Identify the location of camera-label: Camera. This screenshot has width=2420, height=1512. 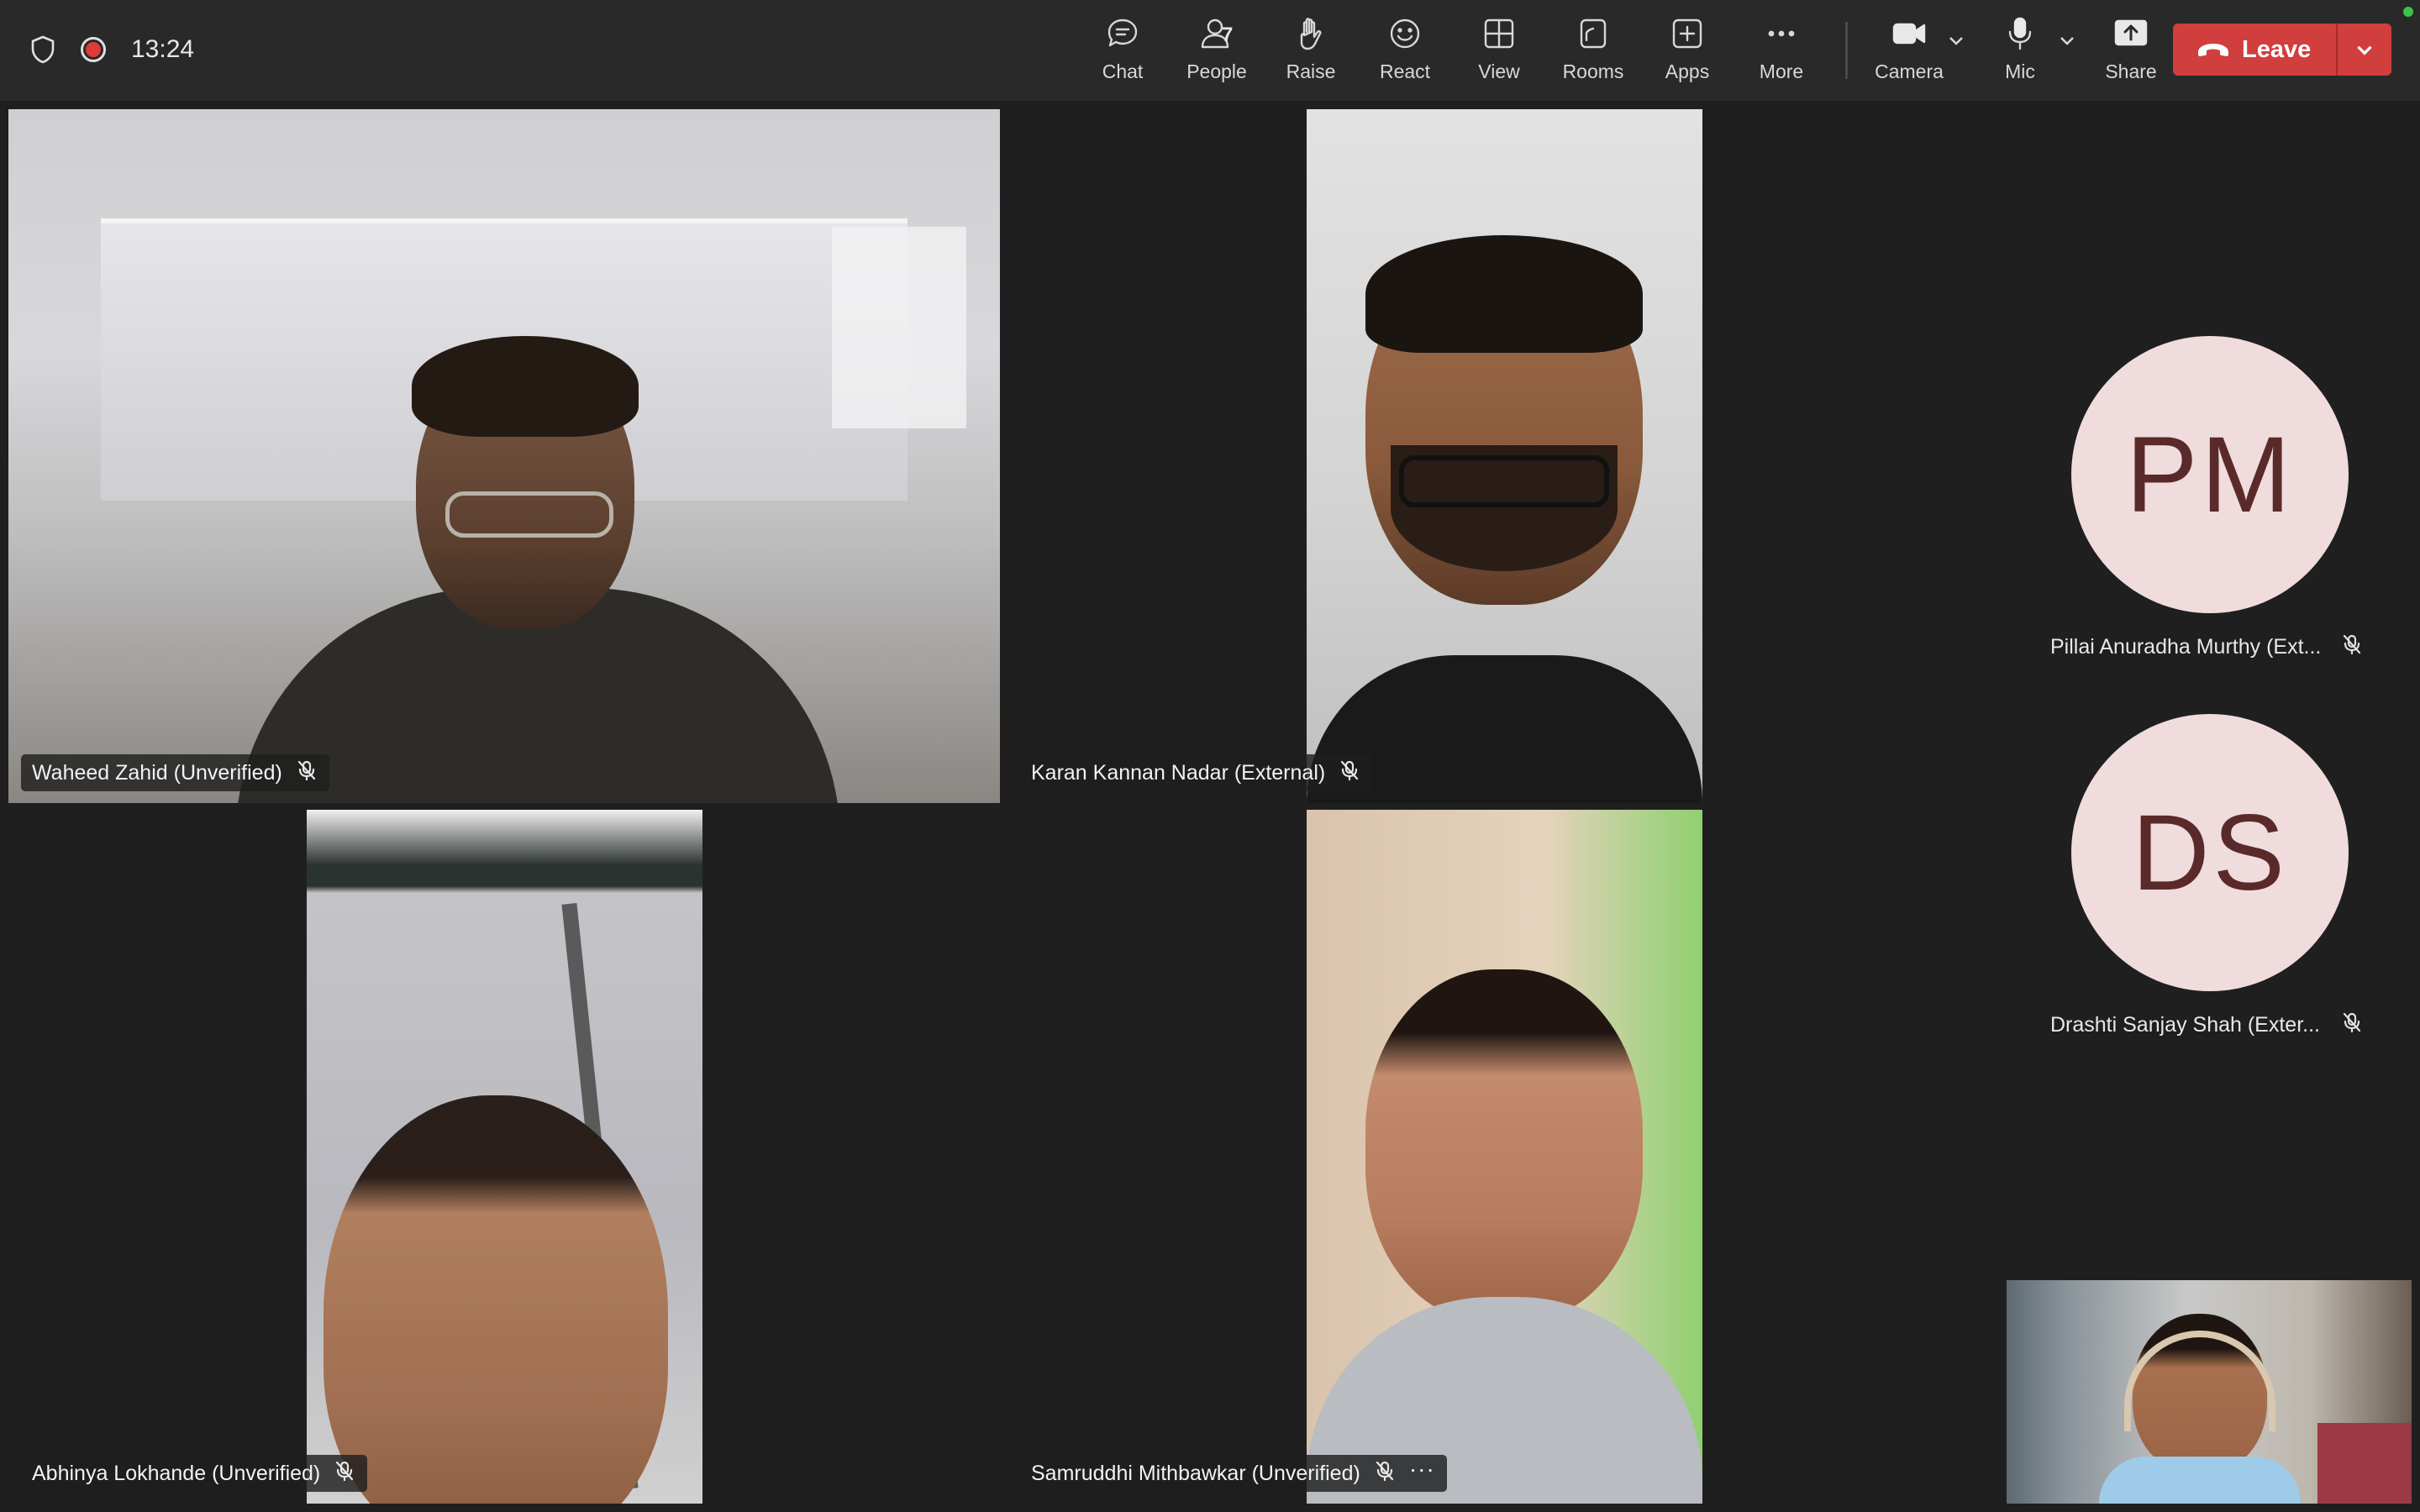
(1910, 71).